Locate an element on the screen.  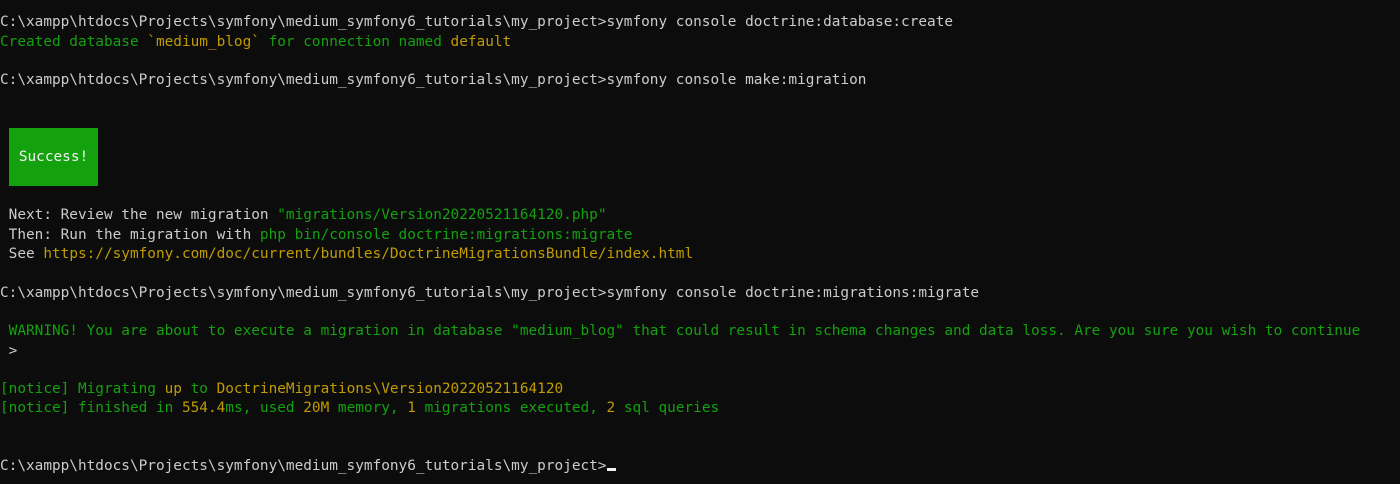
migration-version: DoctrineMigrations\Version20220521164120 is located at coordinates (390, 389).